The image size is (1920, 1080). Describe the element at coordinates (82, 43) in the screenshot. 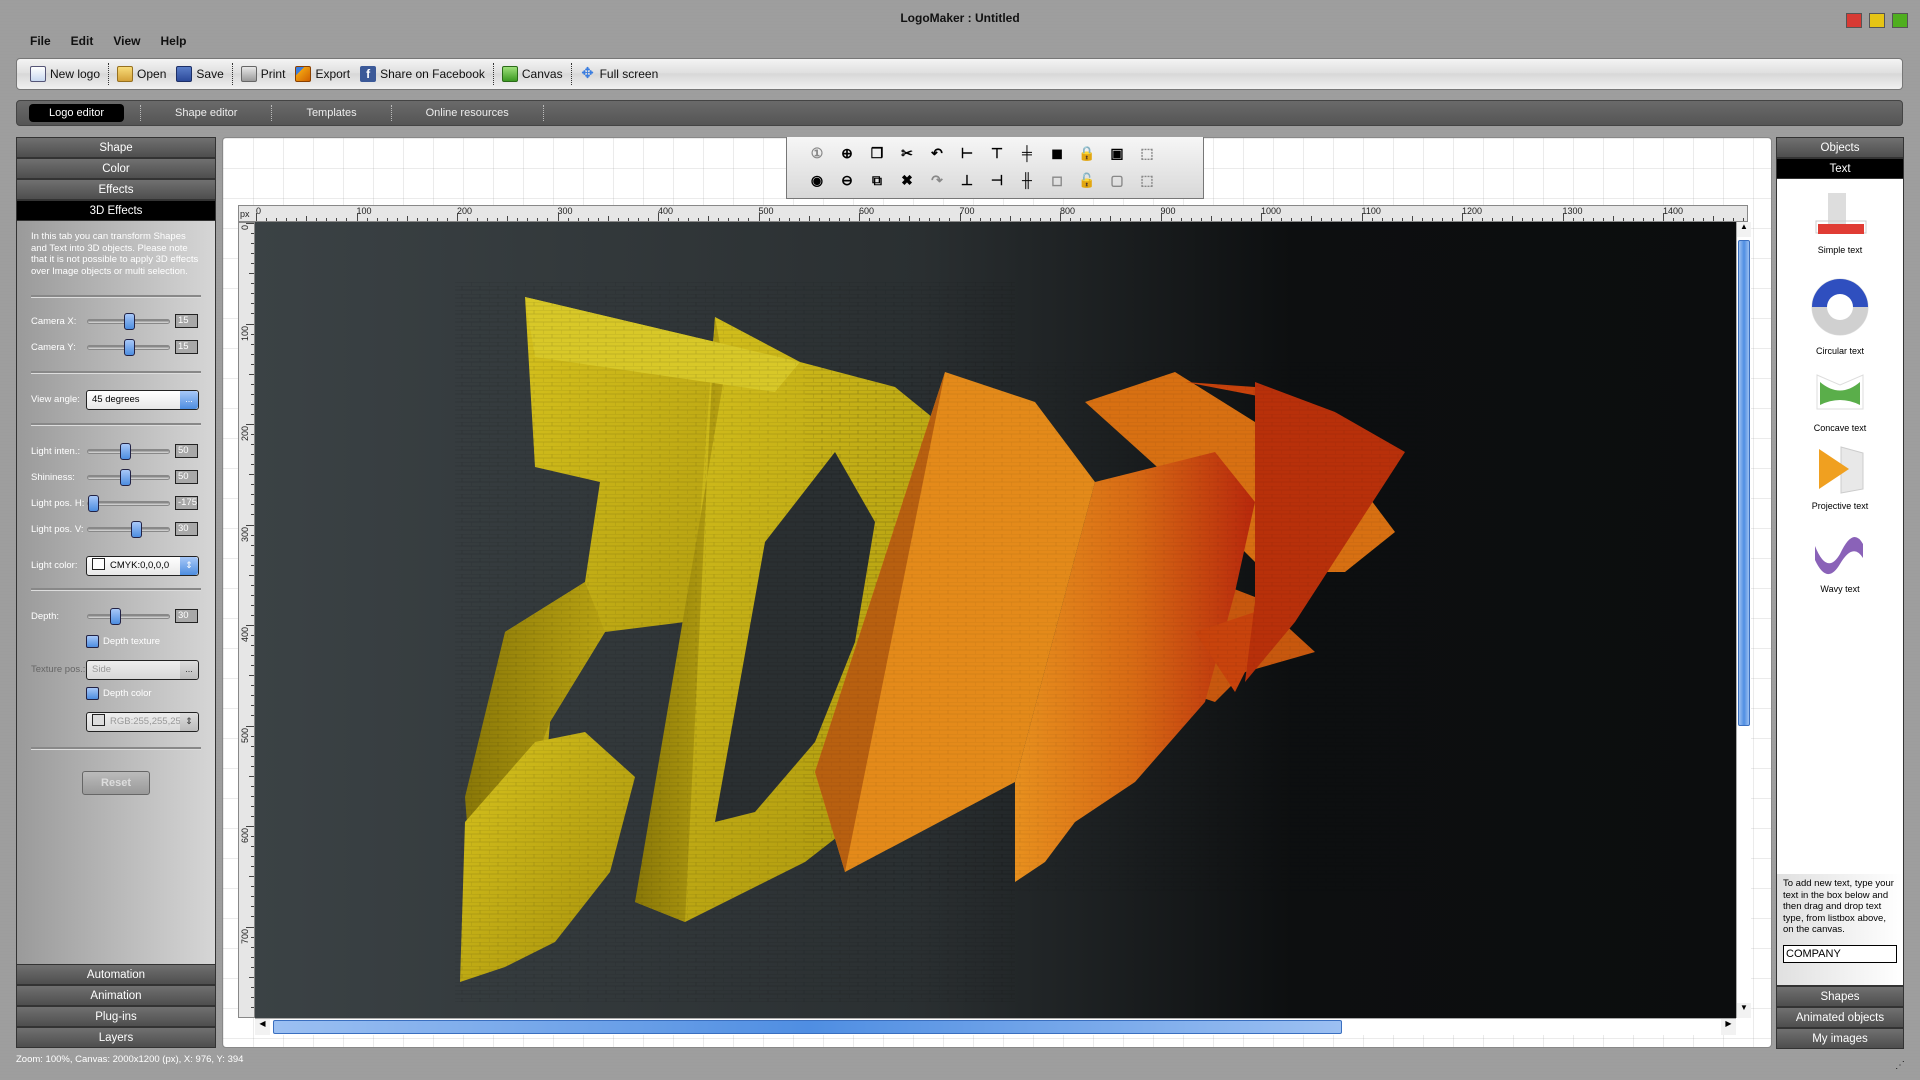

I see `menu-edit: Edit` at that location.